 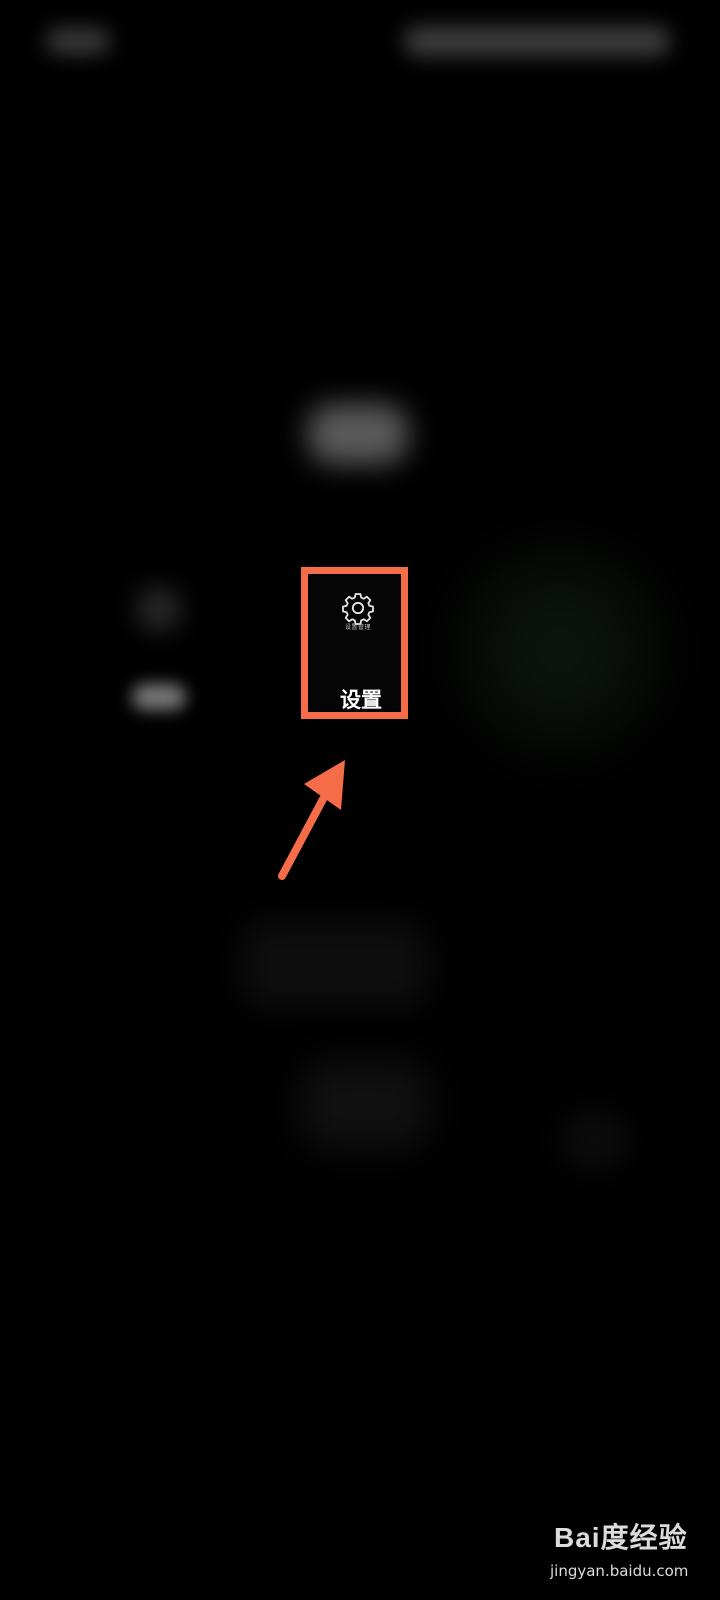 What do you see at coordinates (621, 1537) in the screenshot?
I see `watermark-logo: Bai度经验` at bounding box center [621, 1537].